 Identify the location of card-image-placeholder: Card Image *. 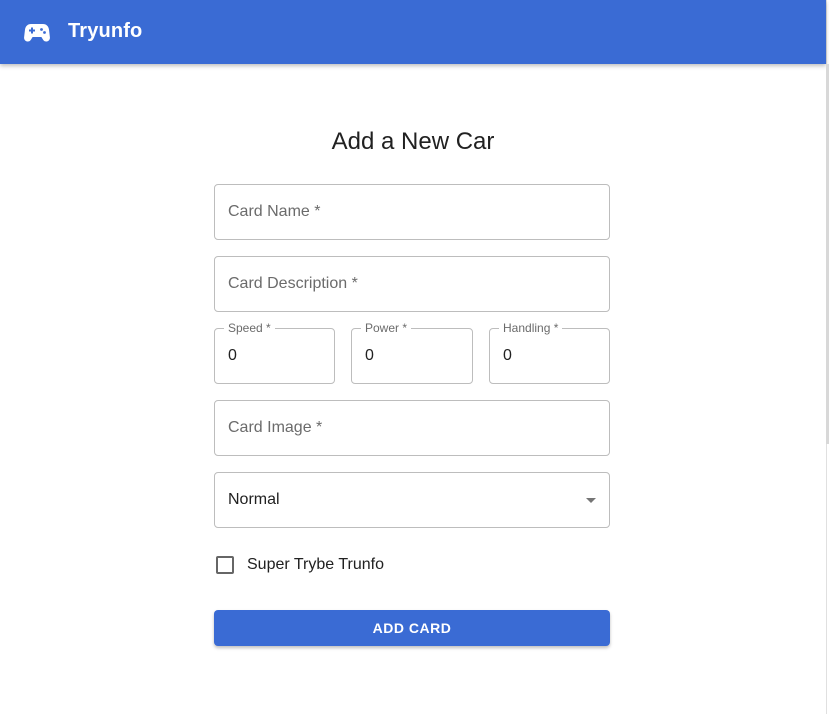
(275, 427).